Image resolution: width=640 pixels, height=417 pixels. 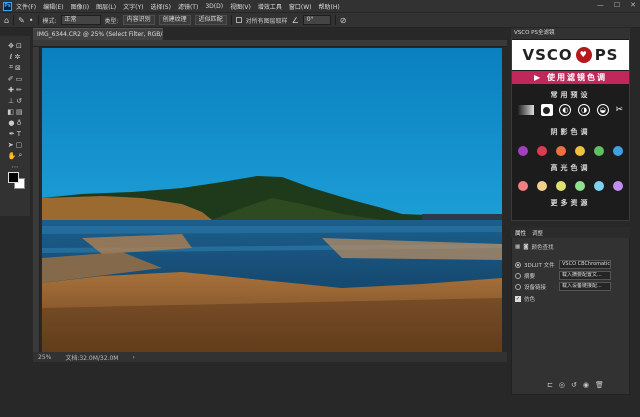 I want to click on radio-abstract, so click(x=518, y=276).